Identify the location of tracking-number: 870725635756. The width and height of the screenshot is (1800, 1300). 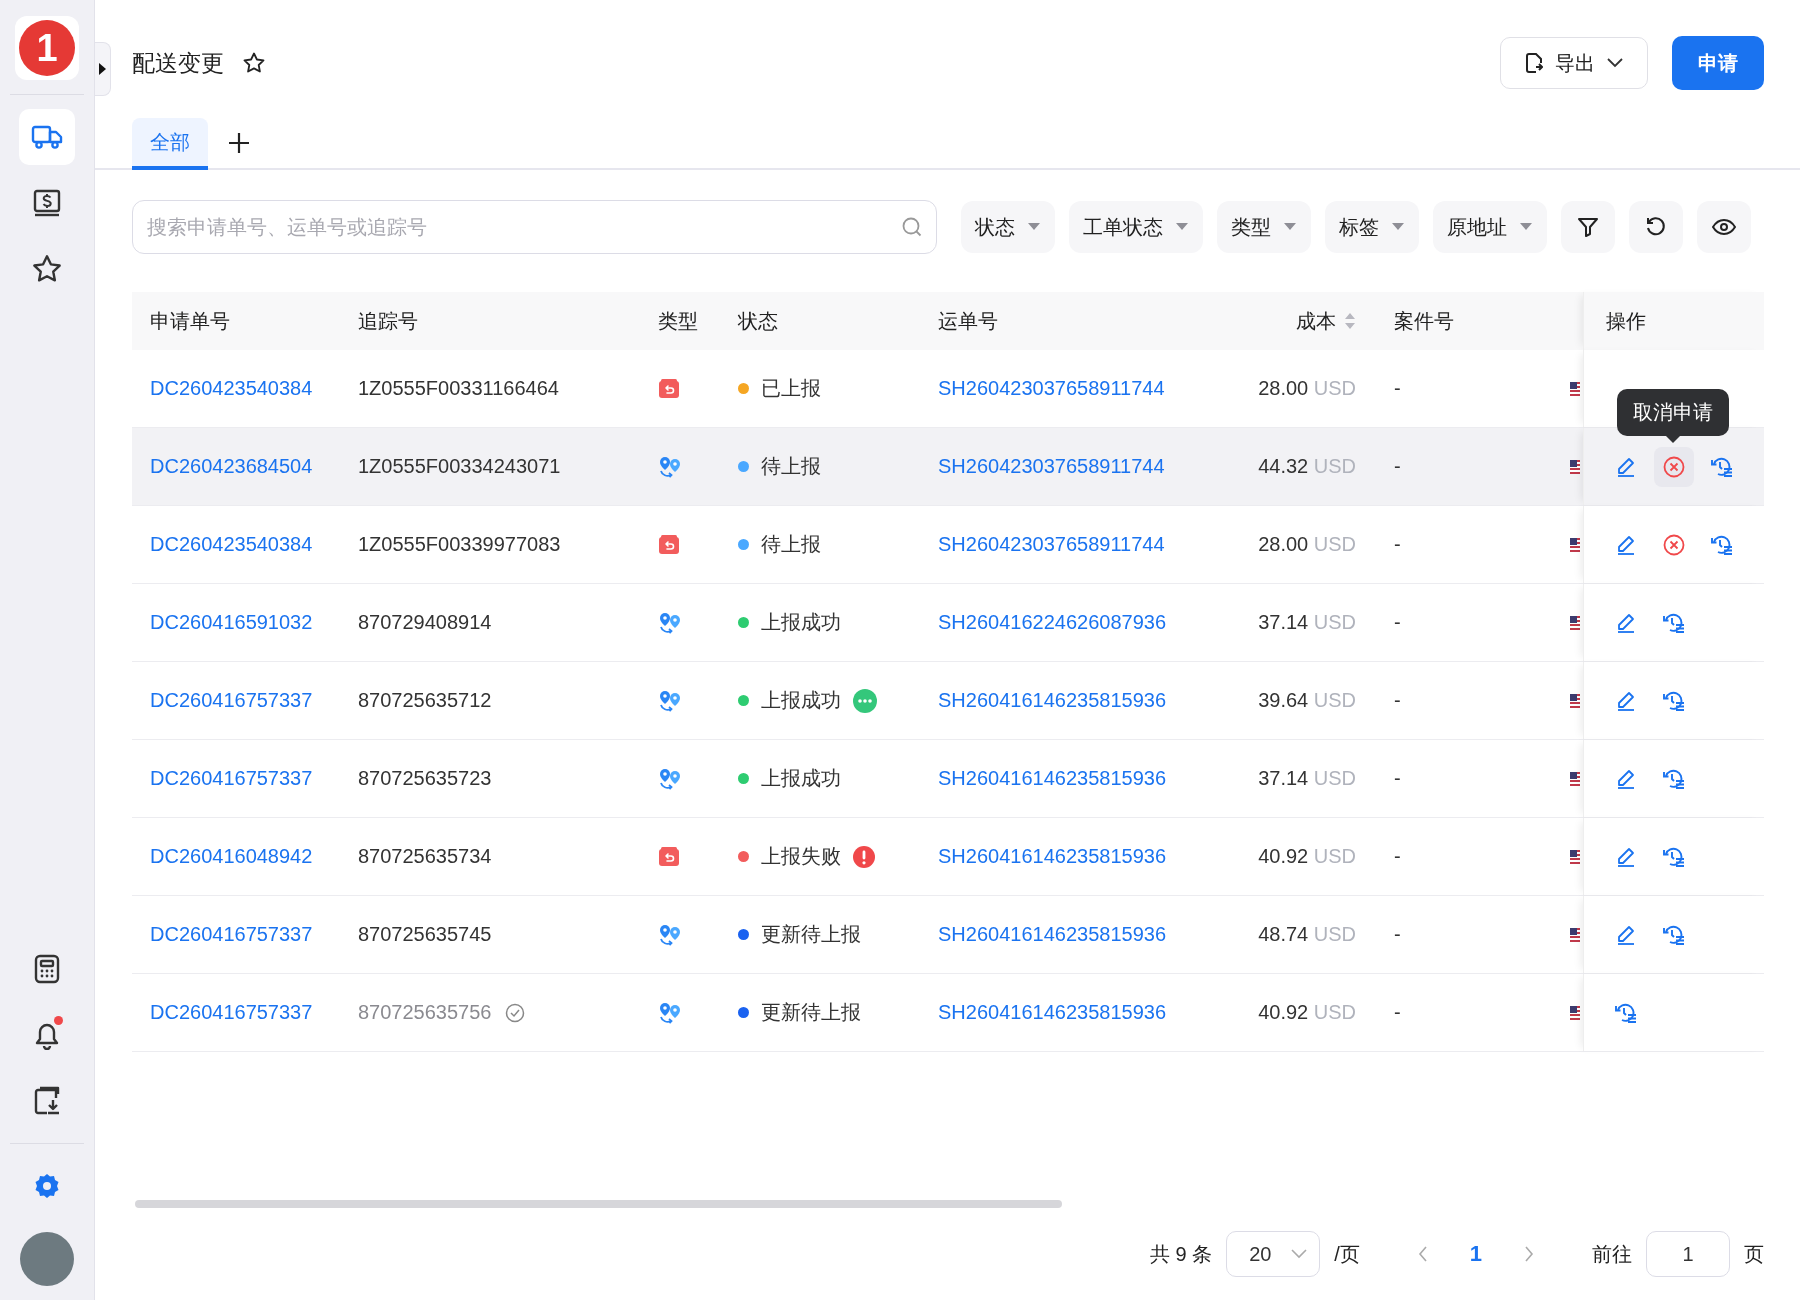
(425, 1012).